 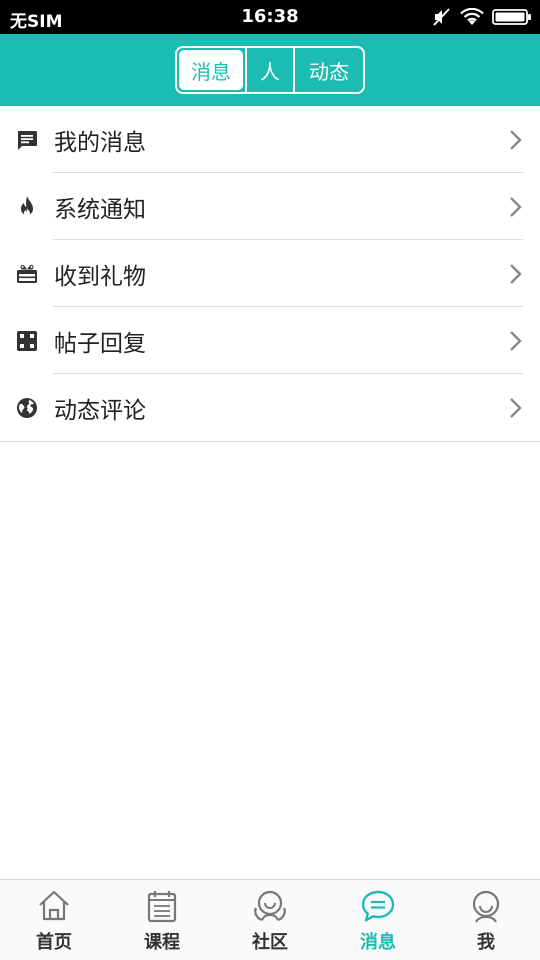 I want to click on globe-icon, so click(x=27, y=408).